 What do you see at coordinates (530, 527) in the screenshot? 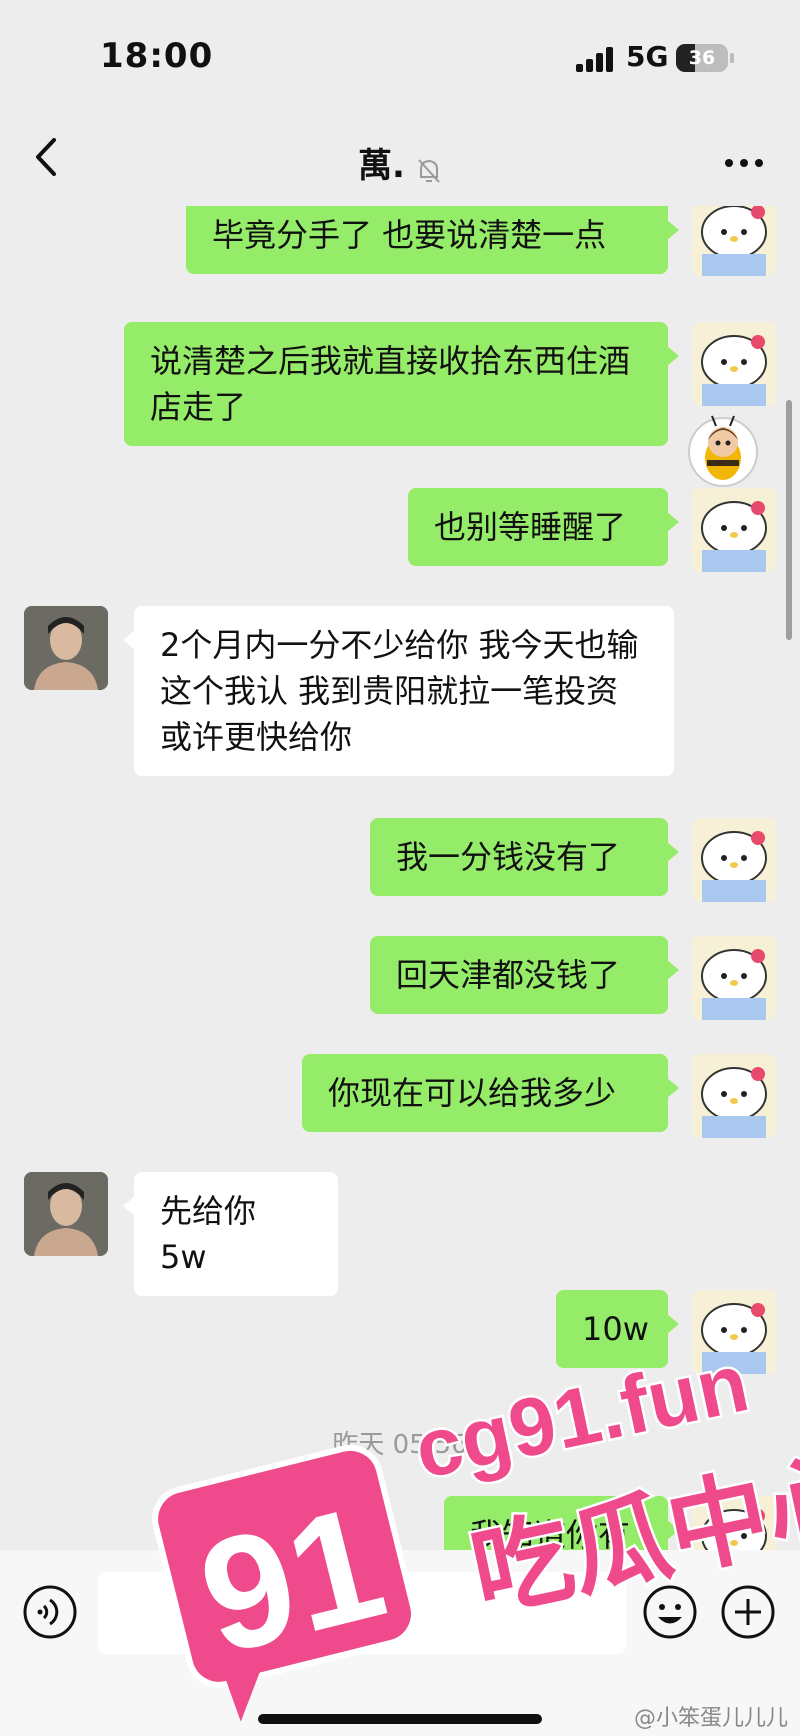
I see `message-text: 也别等睡醒了` at bounding box center [530, 527].